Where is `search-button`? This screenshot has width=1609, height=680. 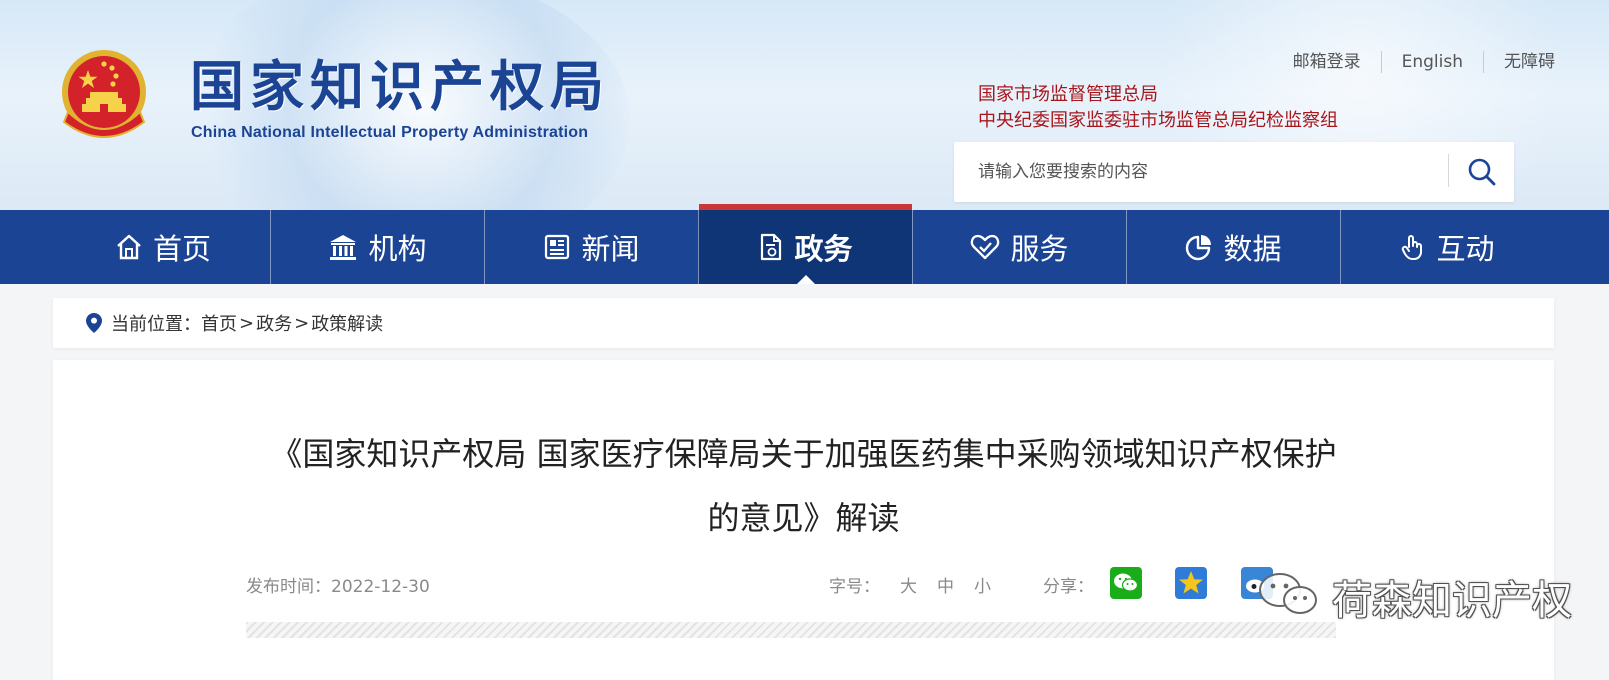 search-button is located at coordinates (1482, 172).